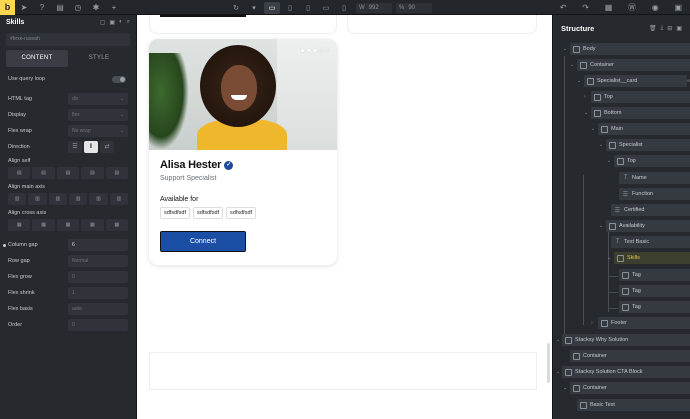  What do you see at coordinates (563, 7) in the screenshot?
I see `undo-icon: ↶` at bounding box center [563, 7].